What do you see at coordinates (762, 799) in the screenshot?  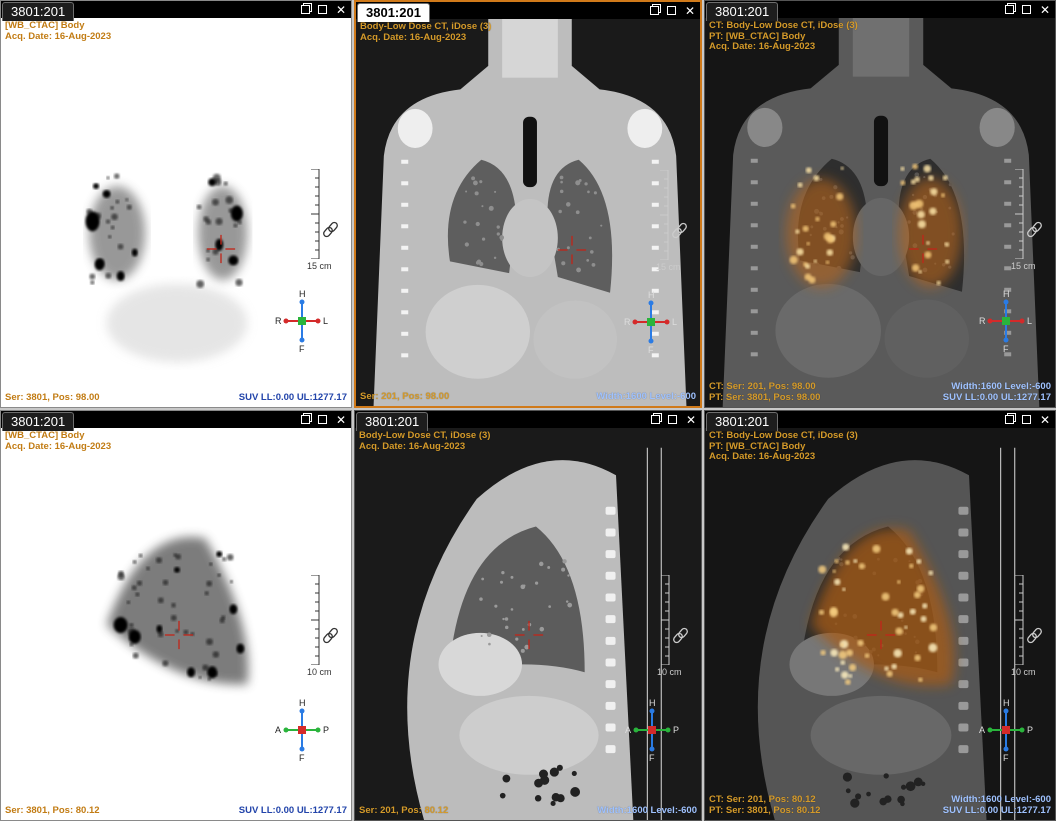 I see `position-info-line: CT: Ser: 201, Pos: 80.12` at bounding box center [762, 799].